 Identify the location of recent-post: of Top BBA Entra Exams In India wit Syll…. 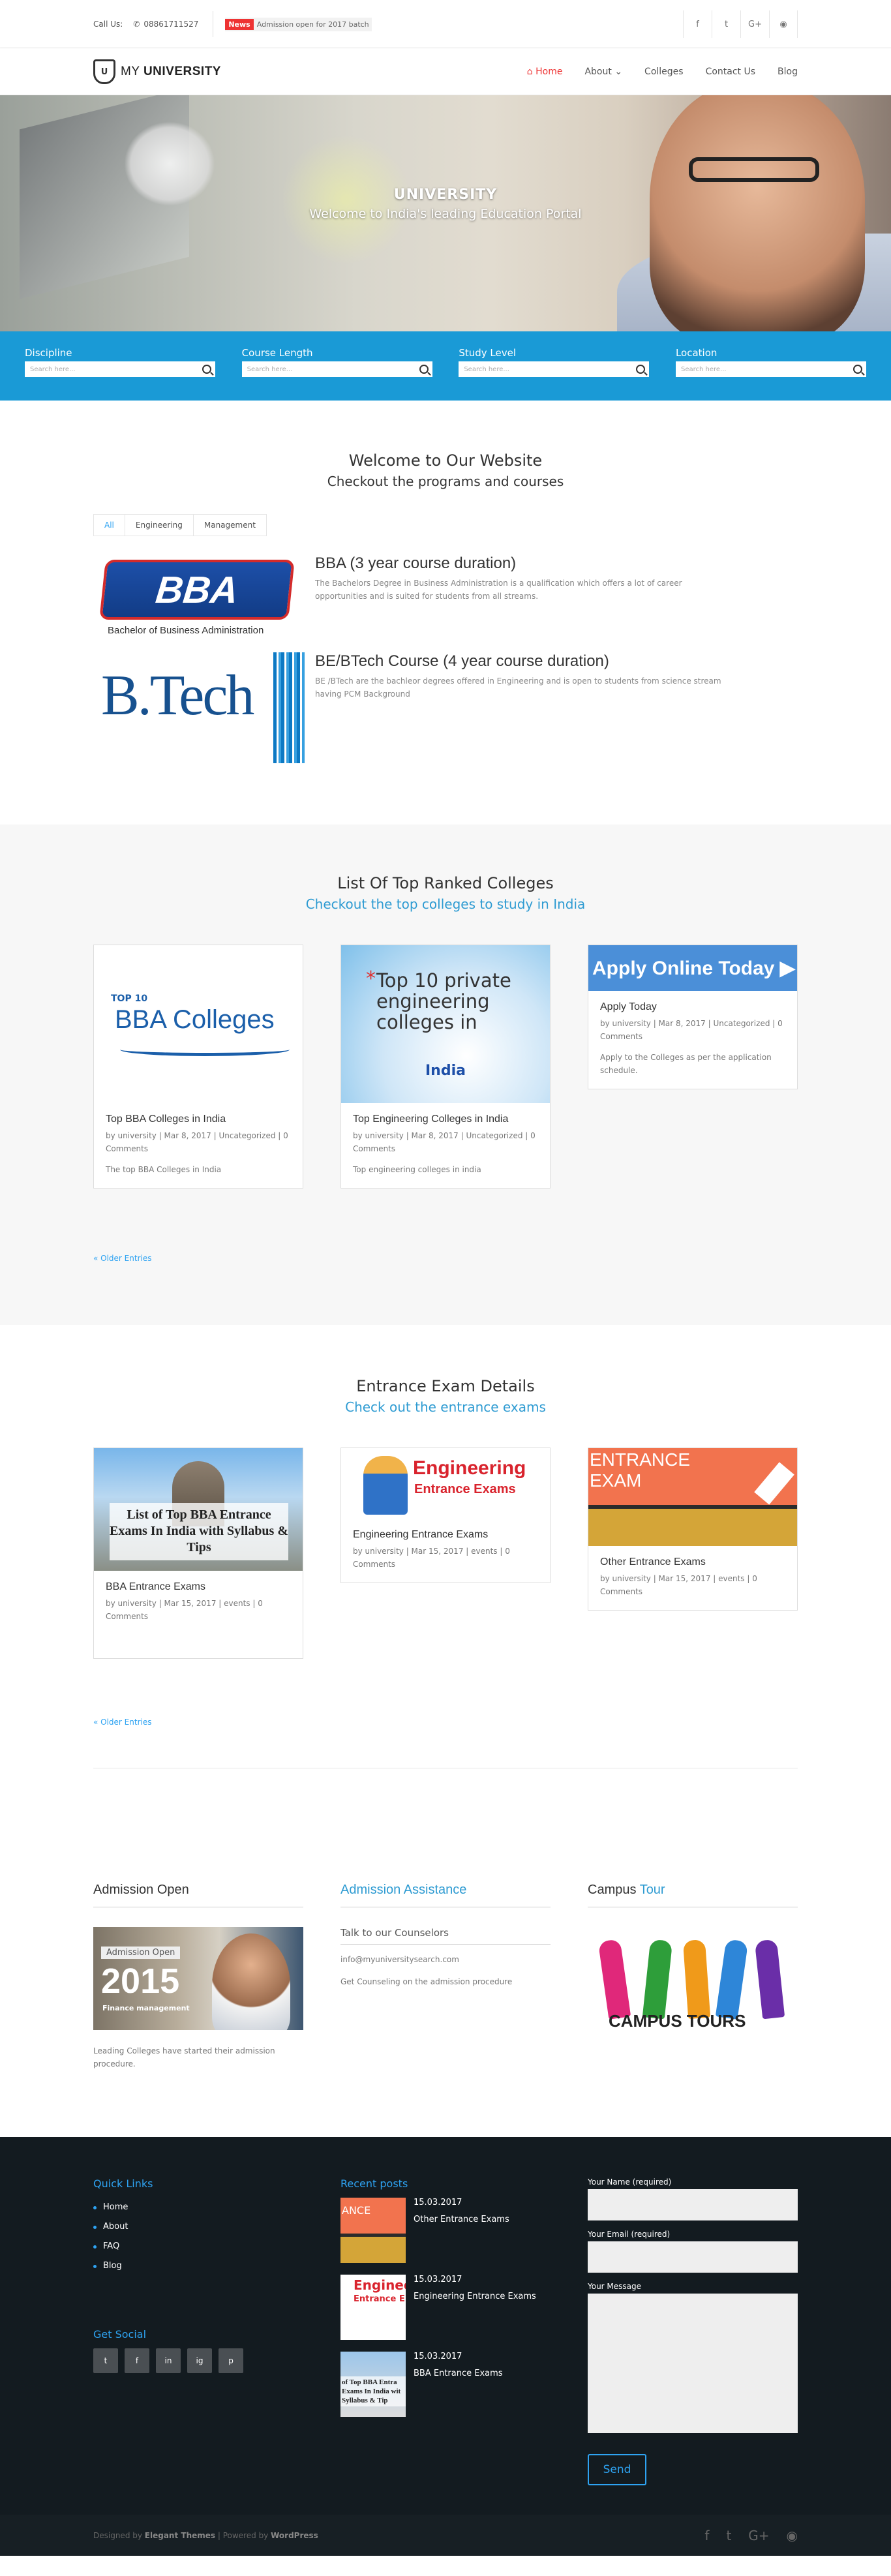
(445, 2385).